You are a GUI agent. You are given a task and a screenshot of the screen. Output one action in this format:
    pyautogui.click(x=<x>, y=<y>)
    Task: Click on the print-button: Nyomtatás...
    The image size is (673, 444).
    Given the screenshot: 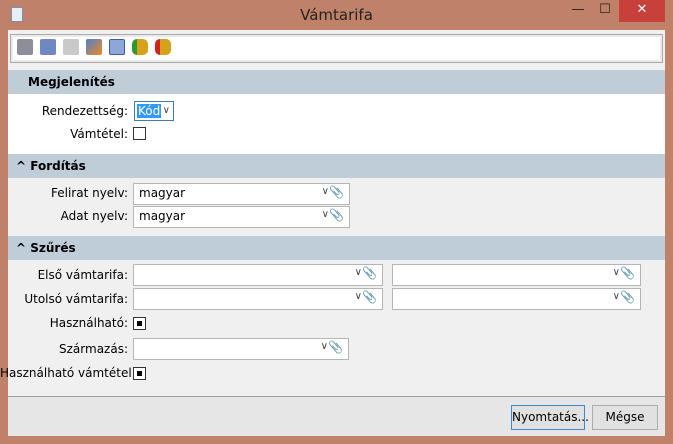 What is the action you would take?
    pyautogui.click(x=550, y=417)
    